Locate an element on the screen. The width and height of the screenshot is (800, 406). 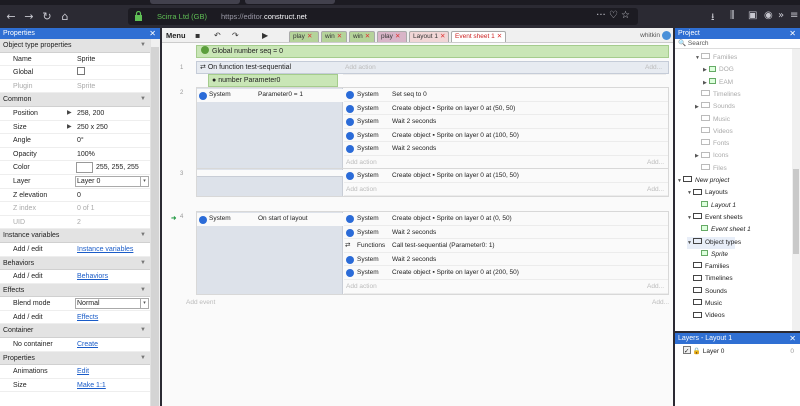
property-value: 0 is located at coordinates (79, 196).